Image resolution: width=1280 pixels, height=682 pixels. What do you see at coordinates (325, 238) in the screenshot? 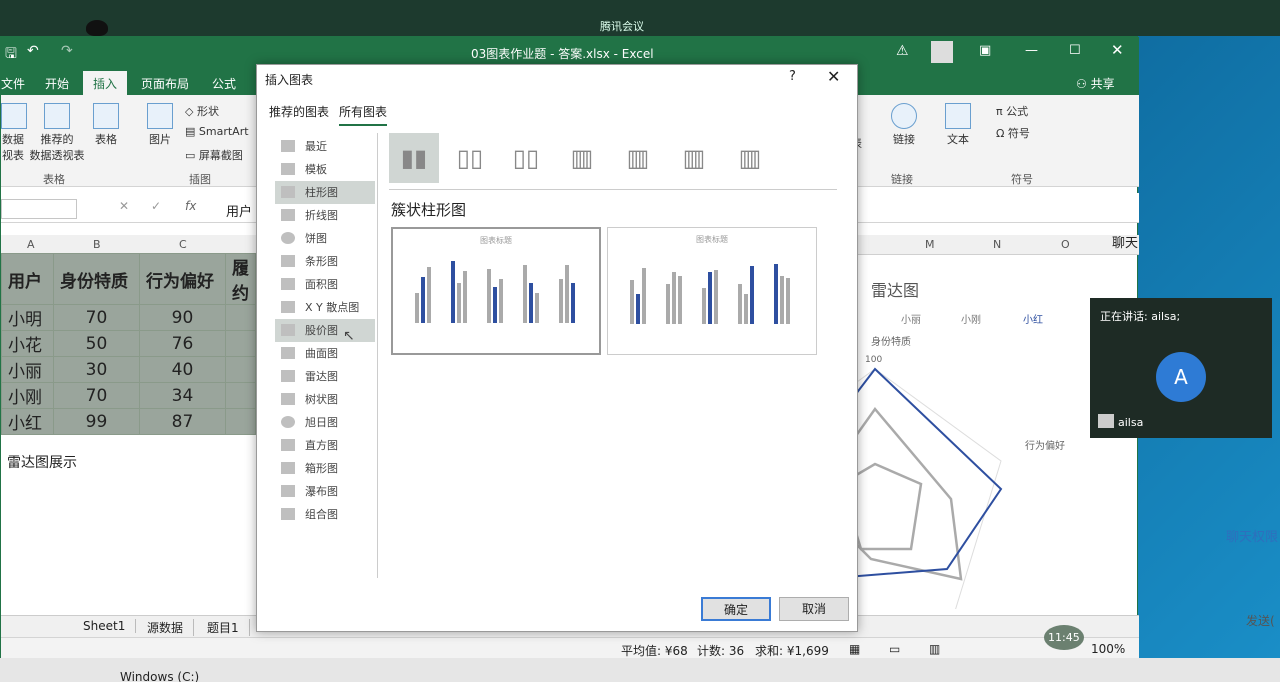
I see `chart-type-pie: 饼图` at bounding box center [325, 238].